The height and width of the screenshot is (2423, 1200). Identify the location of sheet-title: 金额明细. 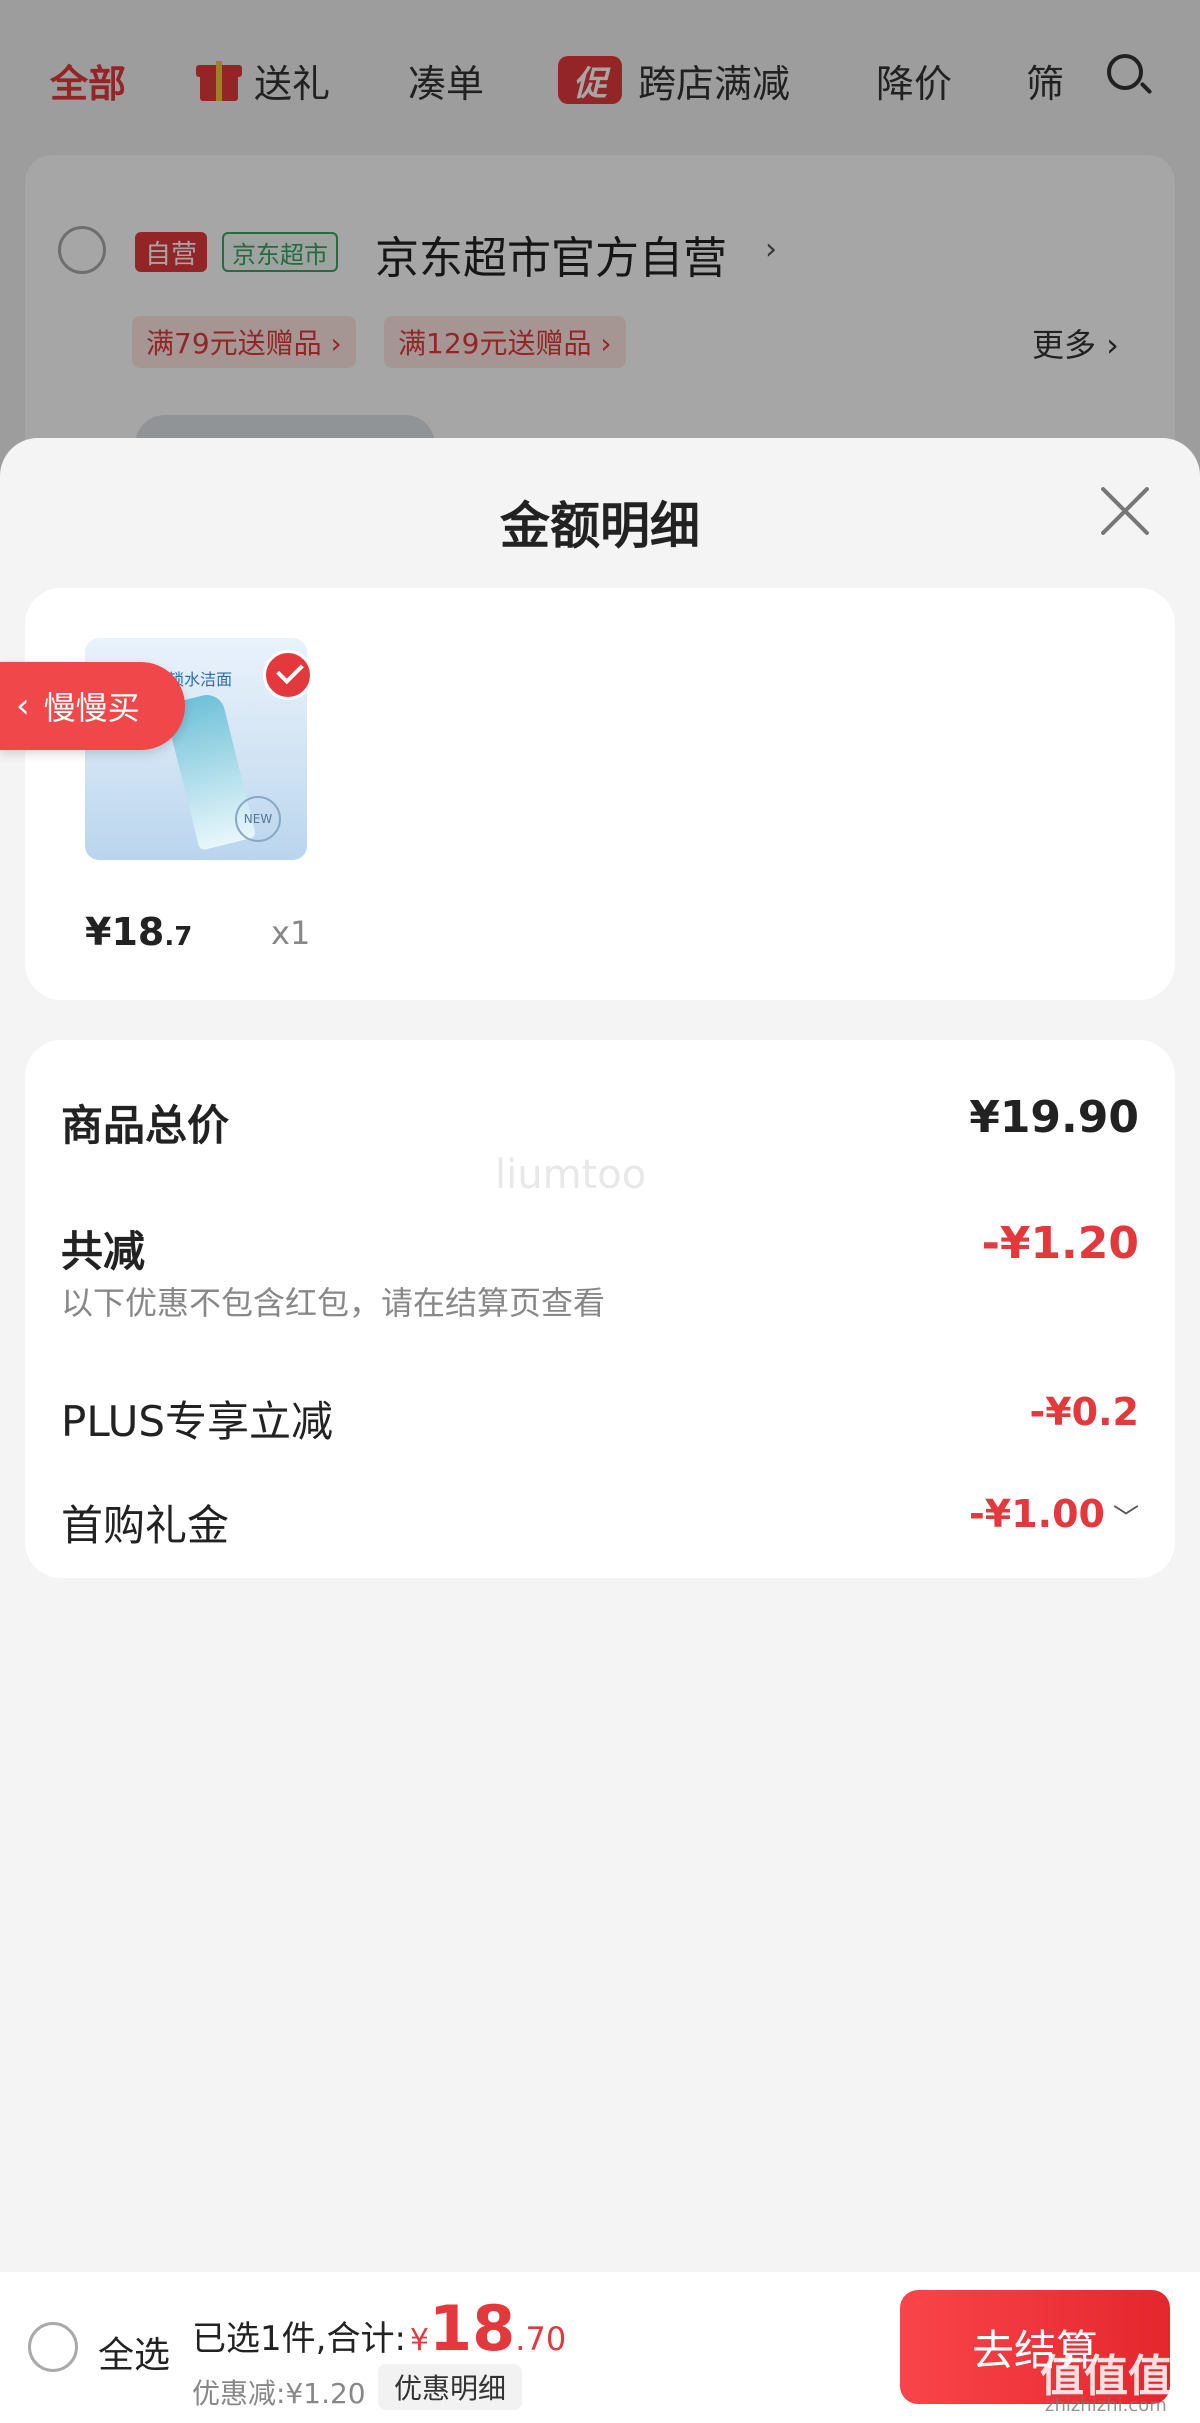
(600, 526).